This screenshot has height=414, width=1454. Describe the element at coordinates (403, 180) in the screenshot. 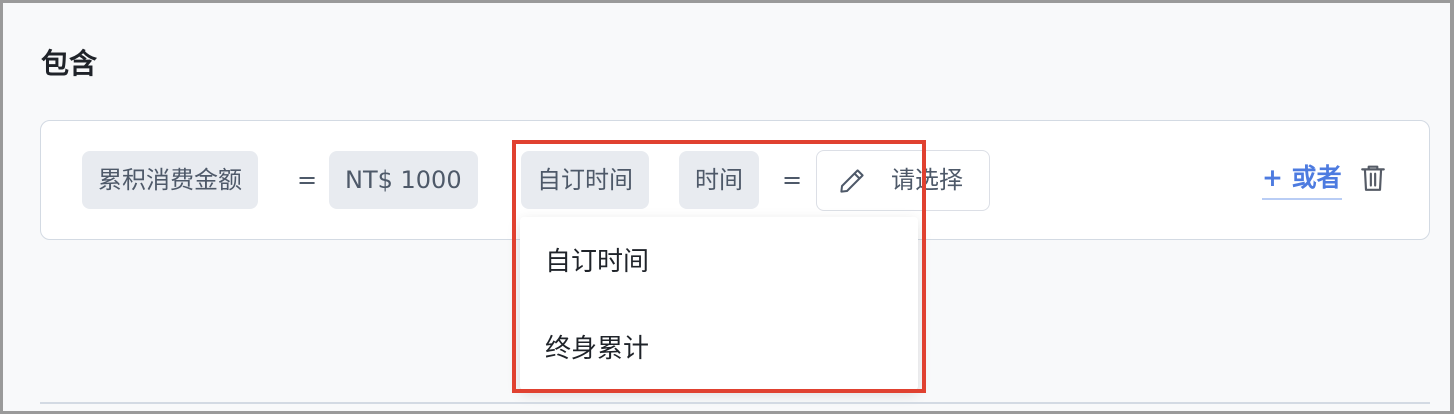

I see `amount-chip: NT$ 1000` at that location.